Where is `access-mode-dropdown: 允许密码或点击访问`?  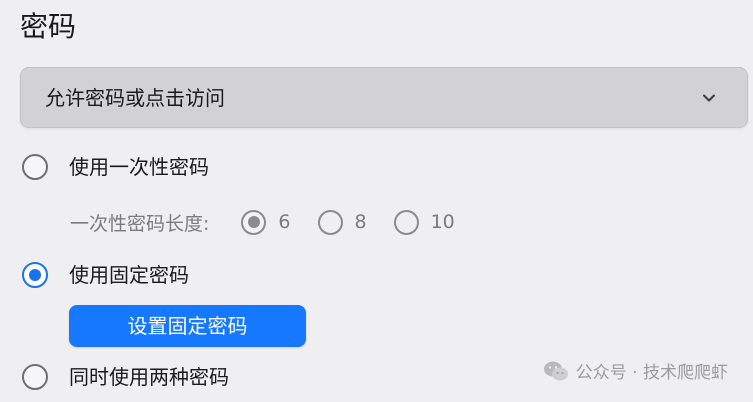 access-mode-dropdown: 允许密码或点击访问 is located at coordinates (384, 97).